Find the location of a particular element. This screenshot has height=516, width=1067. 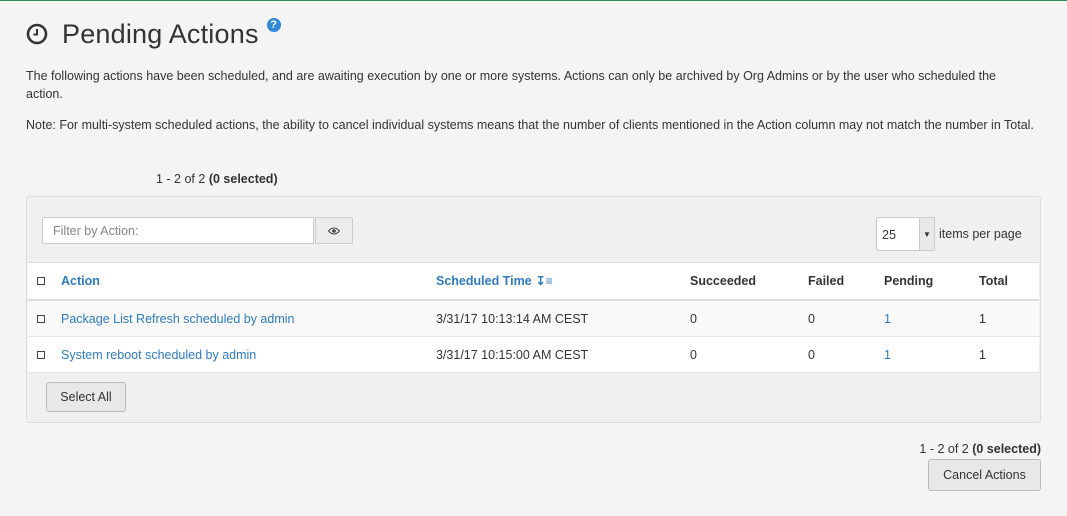

cancel-actions-button: Cancel Actions is located at coordinates (984, 475).